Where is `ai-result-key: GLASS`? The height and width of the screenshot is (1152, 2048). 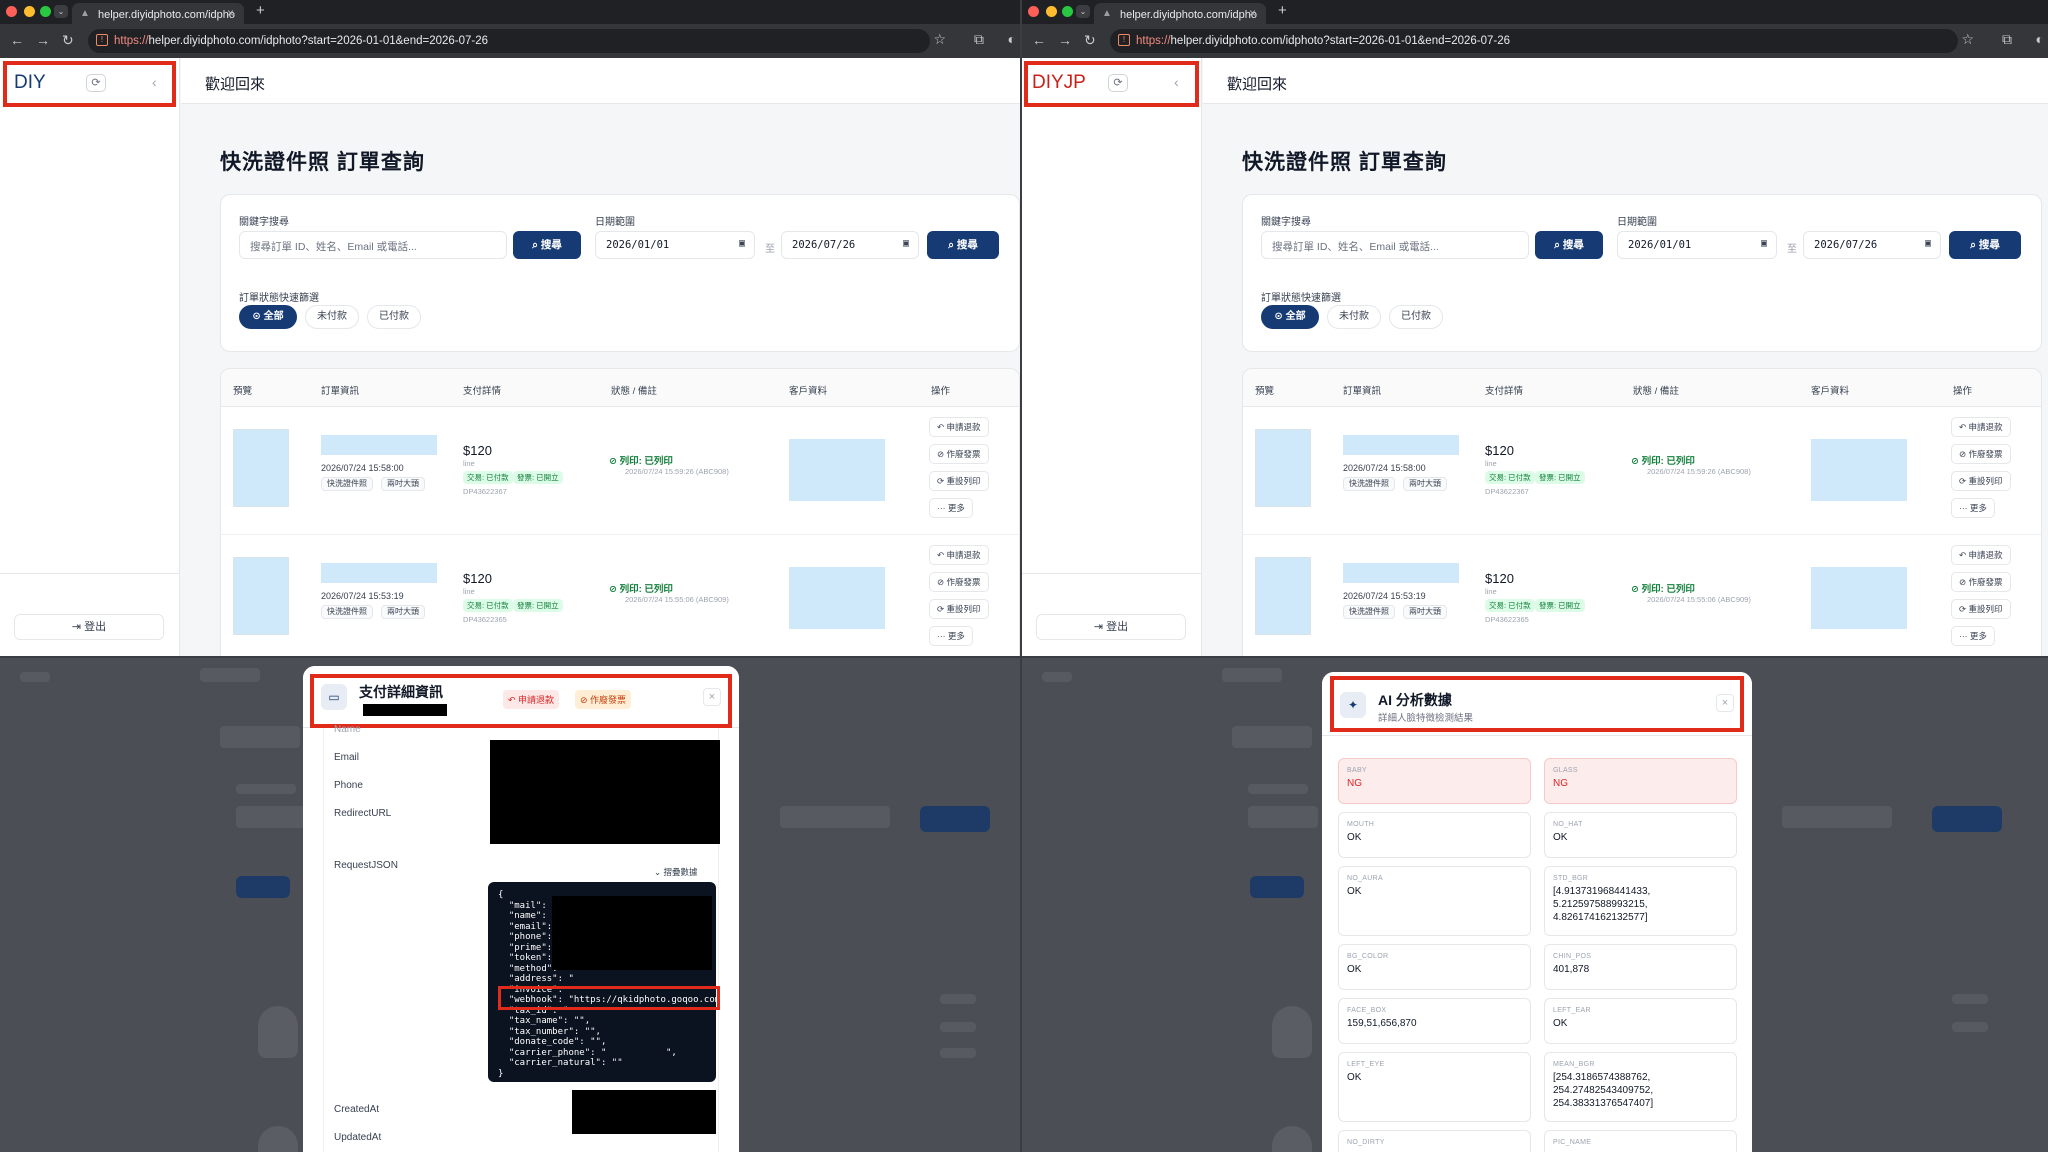 ai-result-key: GLASS is located at coordinates (1565, 770).